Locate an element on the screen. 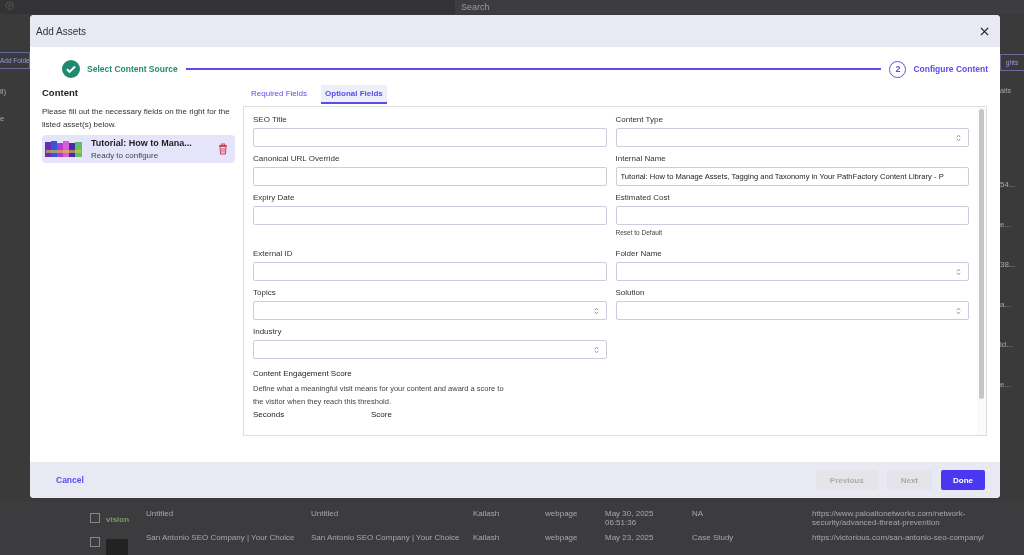 Image resolution: width=1024 pixels, height=555 pixels. vision-logo: vision is located at coordinates (118, 519).